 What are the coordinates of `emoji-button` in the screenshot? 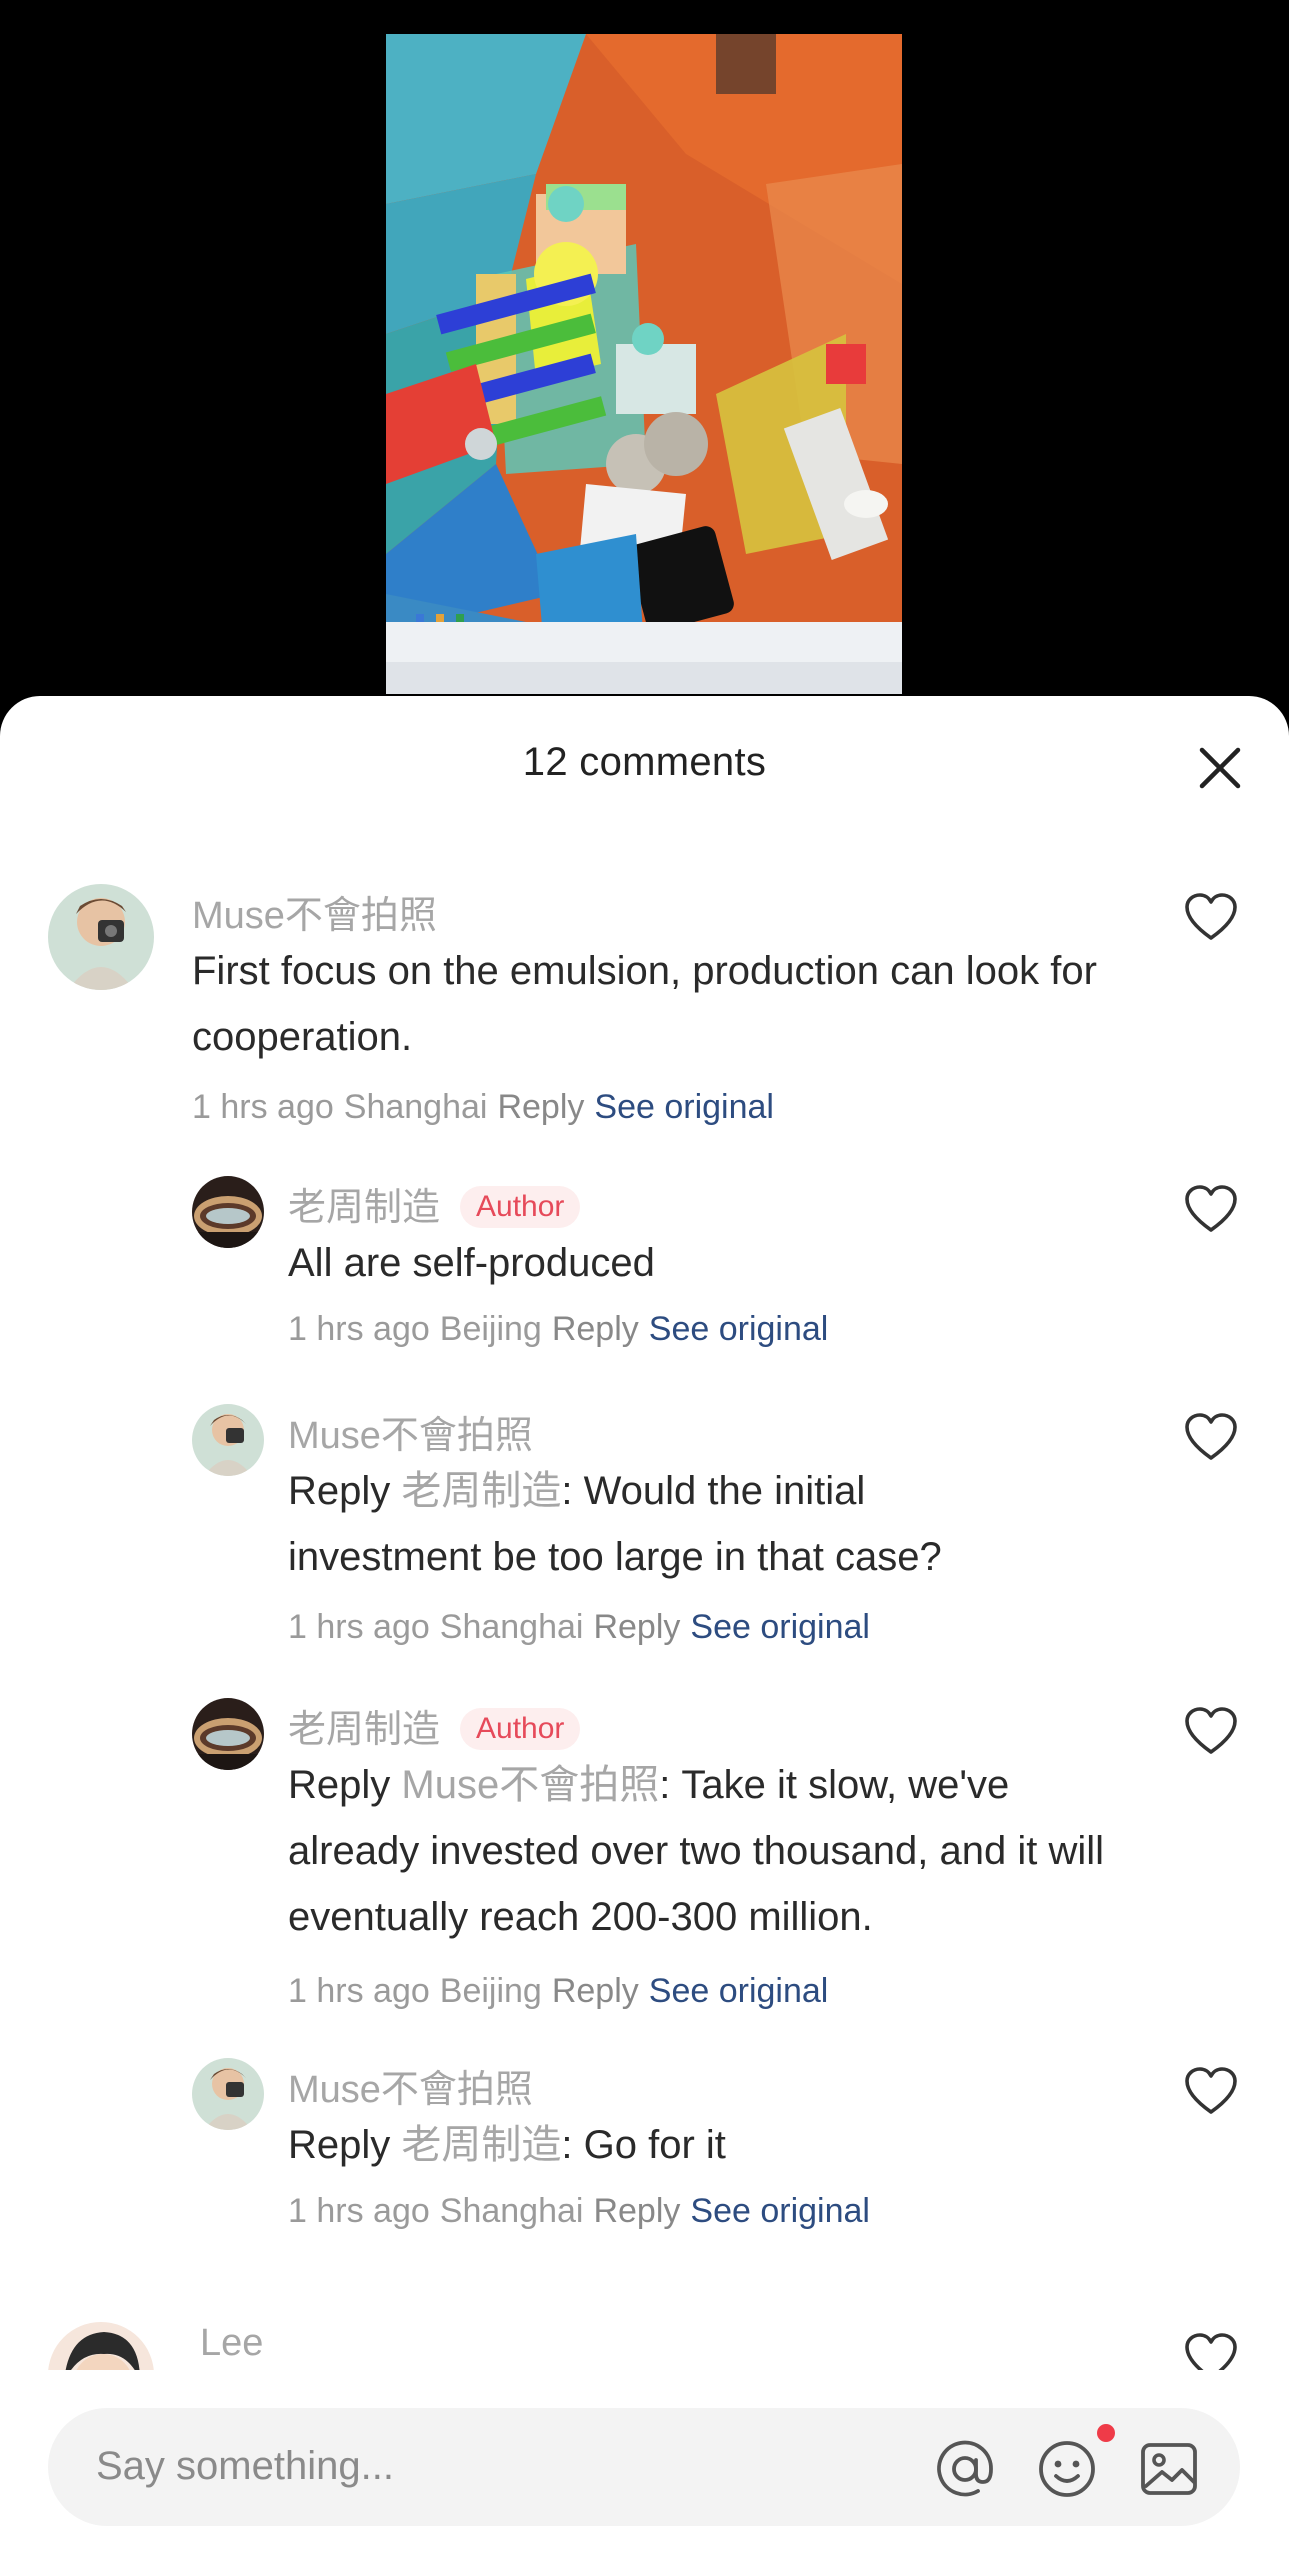 It's located at (1067, 2469).